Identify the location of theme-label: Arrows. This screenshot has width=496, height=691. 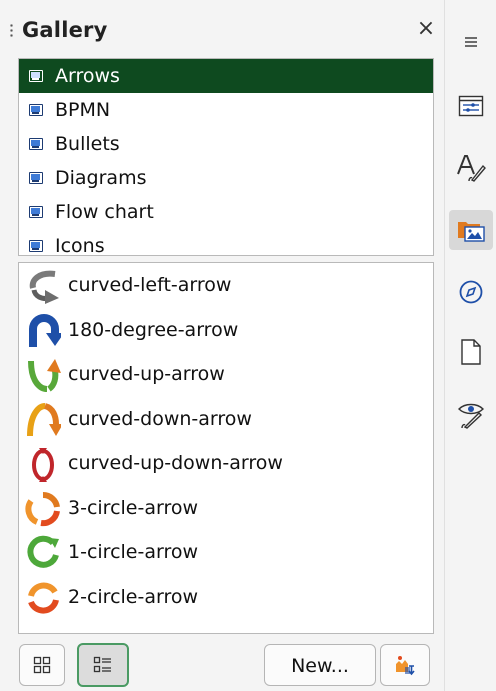
(87, 76).